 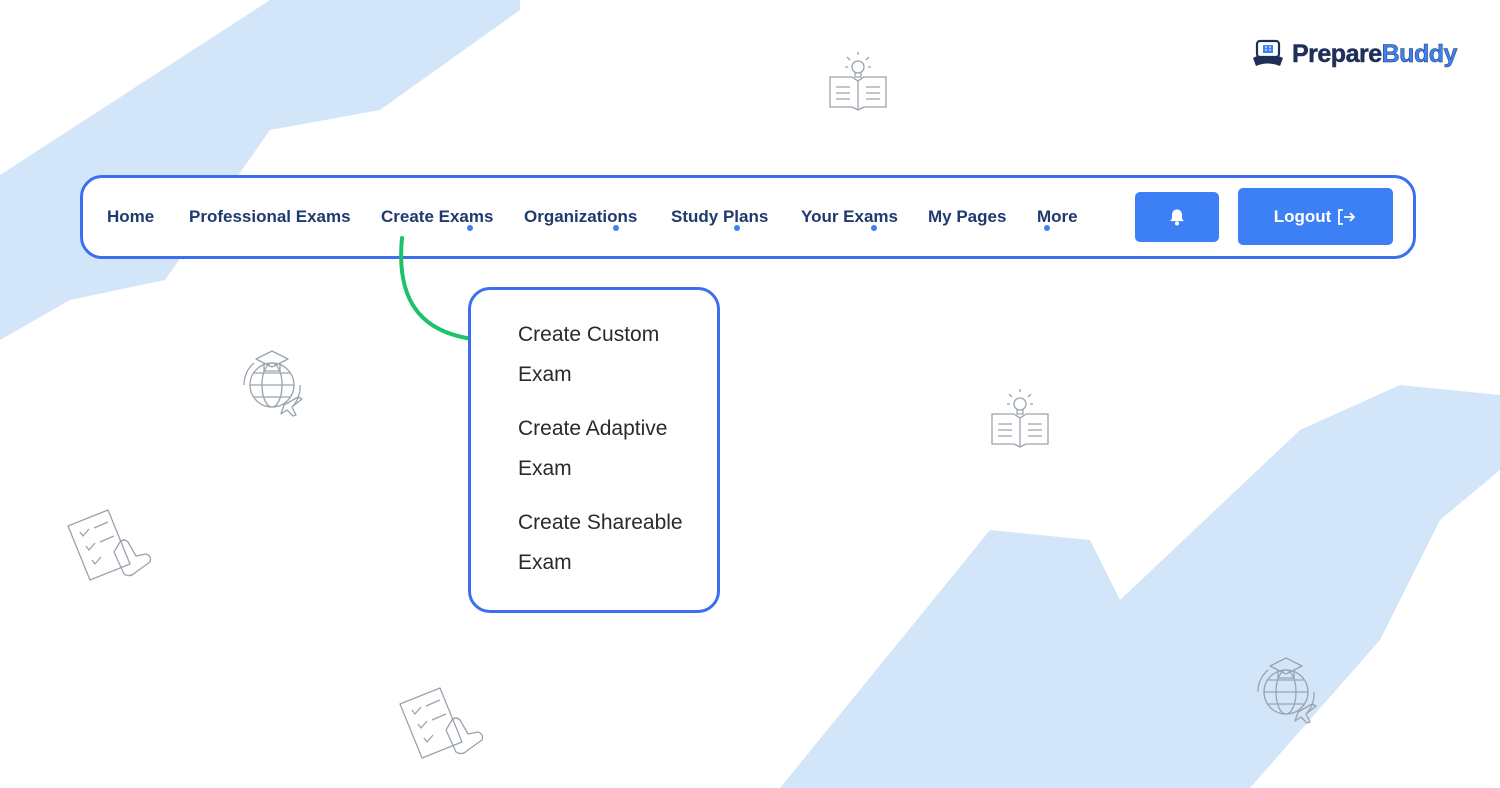 I want to click on callout-arrow, so click(x=449, y=295).